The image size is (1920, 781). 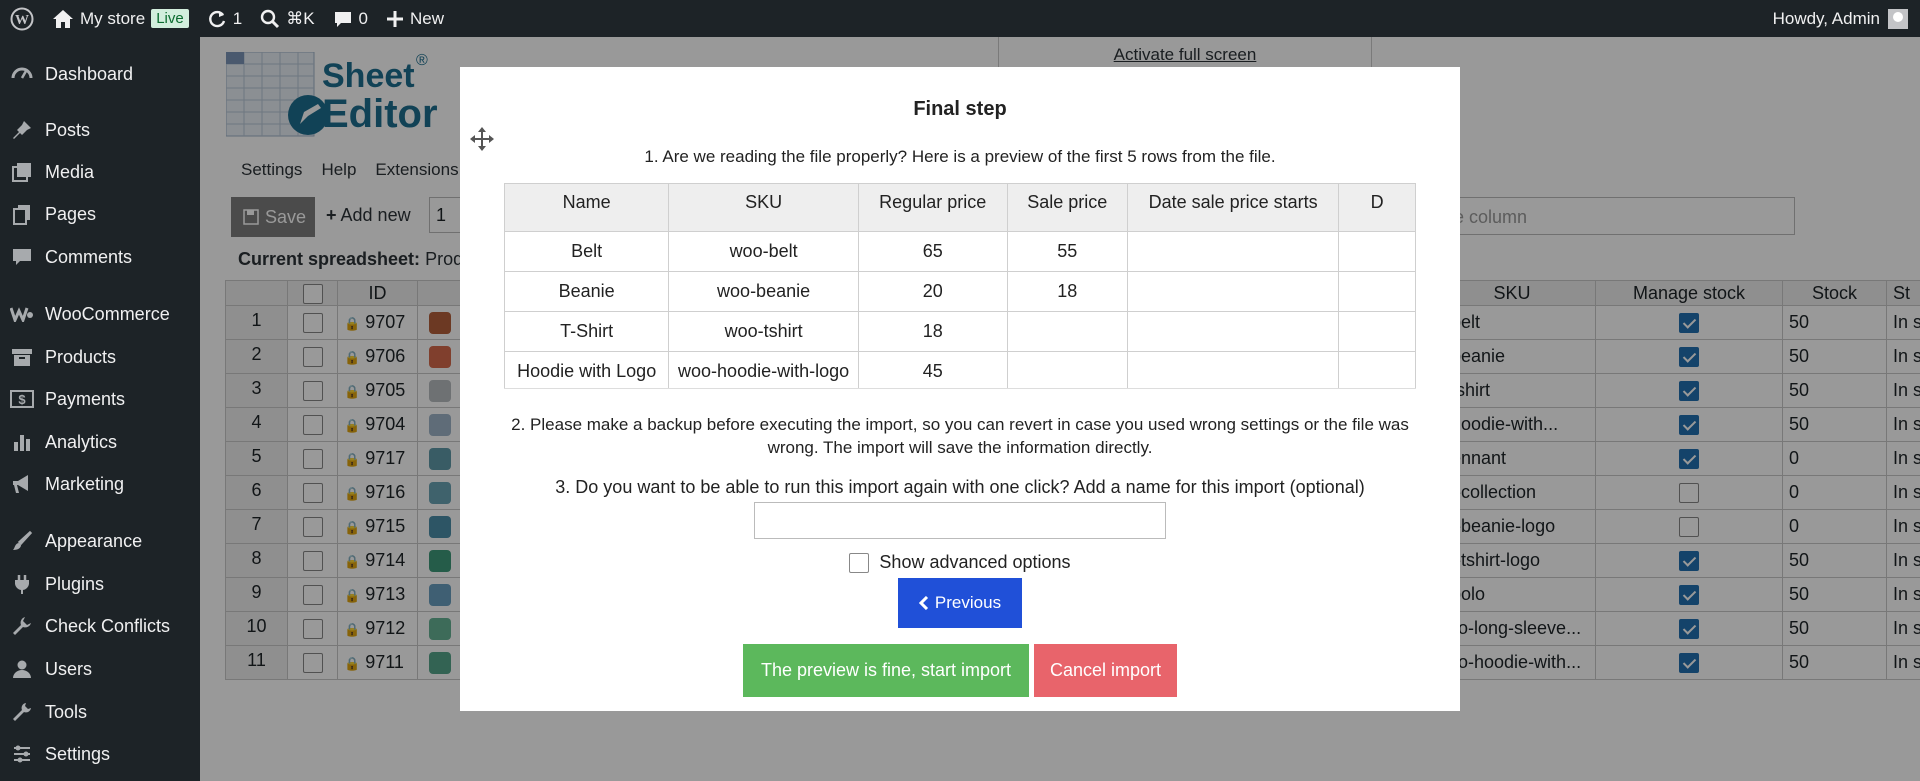 What do you see at coordinates (22, 214) in the screenshot?
I see `pages-icon` at bounding box center [22, 214].